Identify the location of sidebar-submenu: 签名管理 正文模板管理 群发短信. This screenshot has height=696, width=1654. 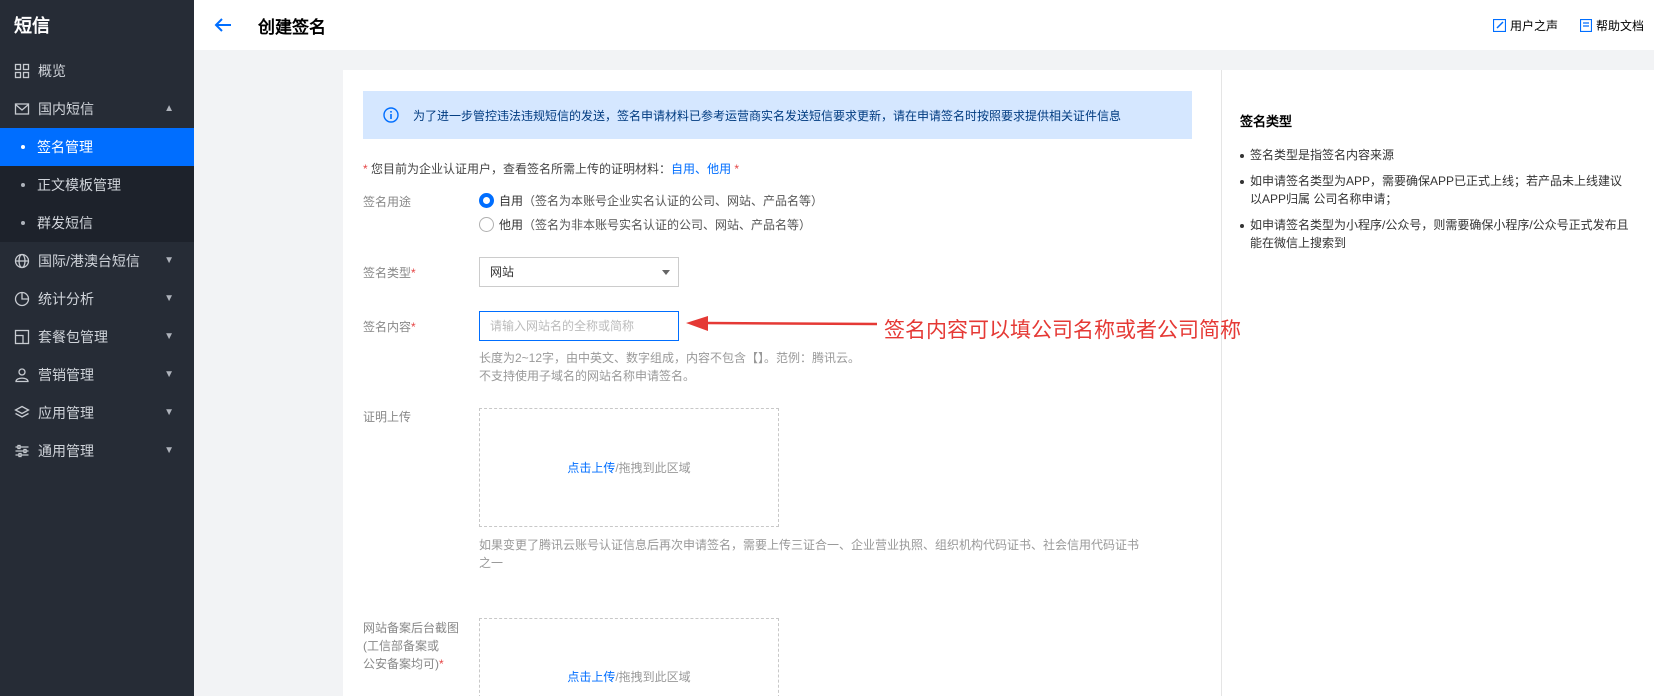
(97, 185).